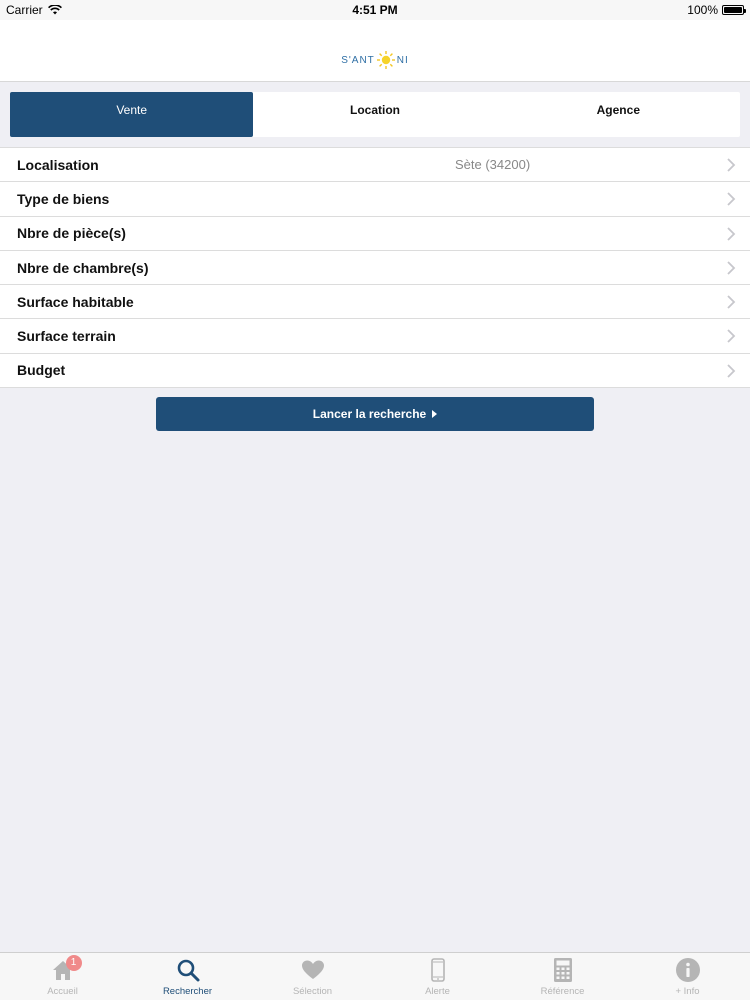 This screenshot has height=1000, width=750. I want to click on search-icon, so click(188, 970).